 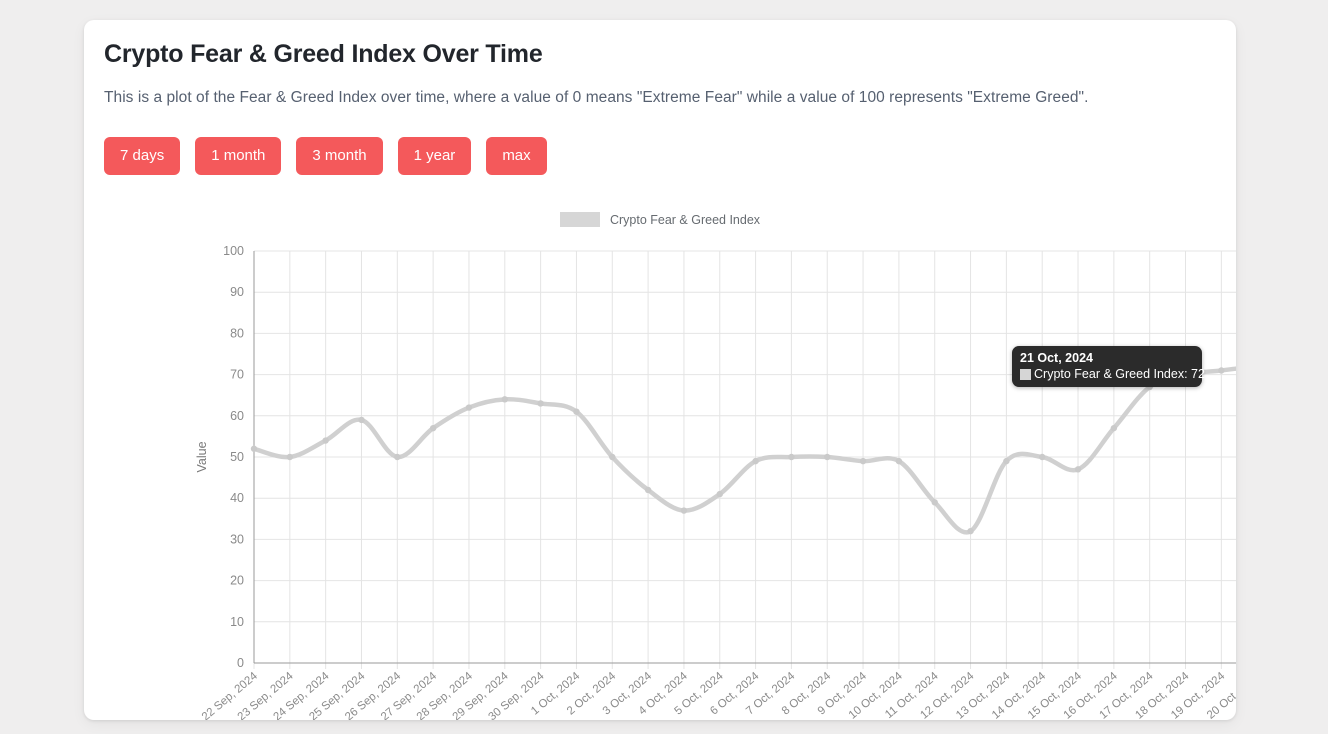 I want to click on range-button-1-year: 1 year, so click(x=434, y=156).